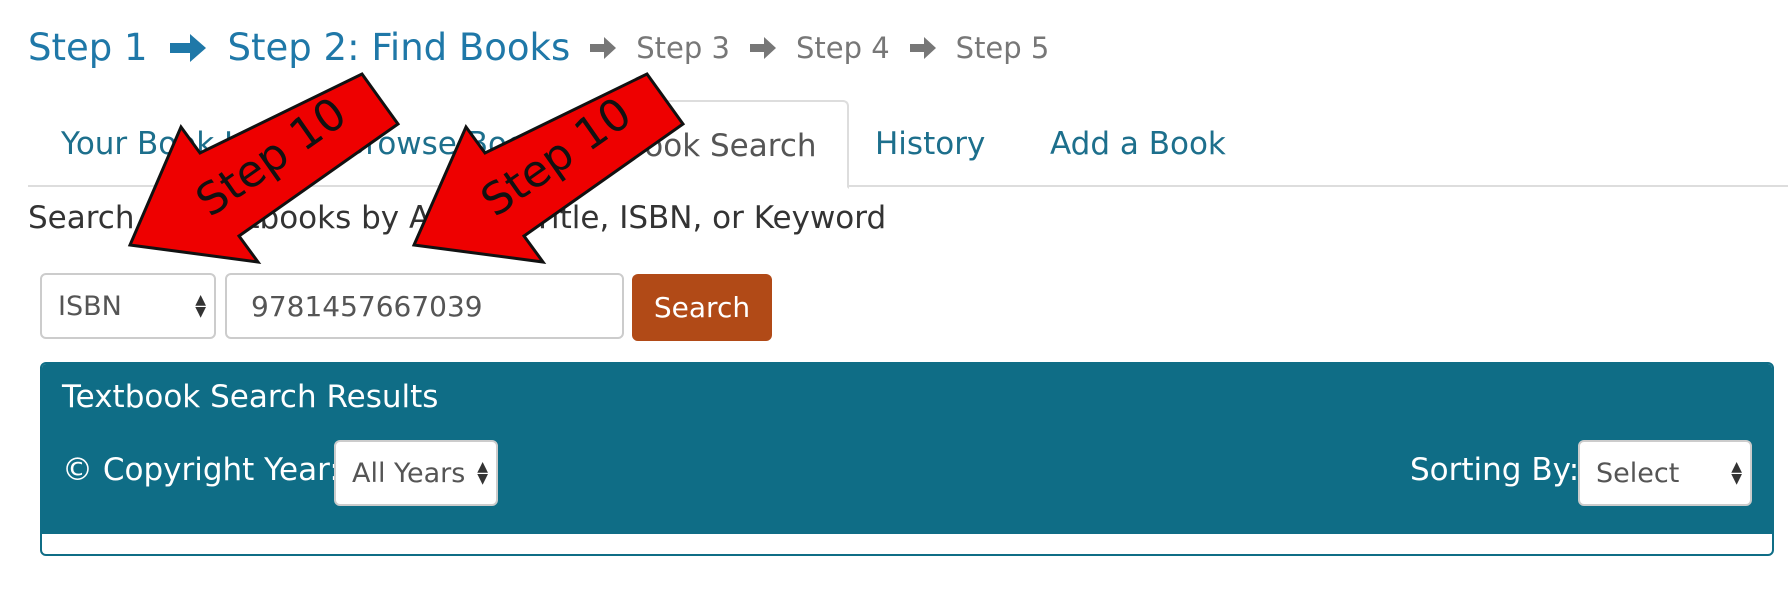 The image size is (1788, 608). What do you see at coordinates (702, 307) in the screenshot?
I see `search-button: Search` at bounding box center [702, 307].